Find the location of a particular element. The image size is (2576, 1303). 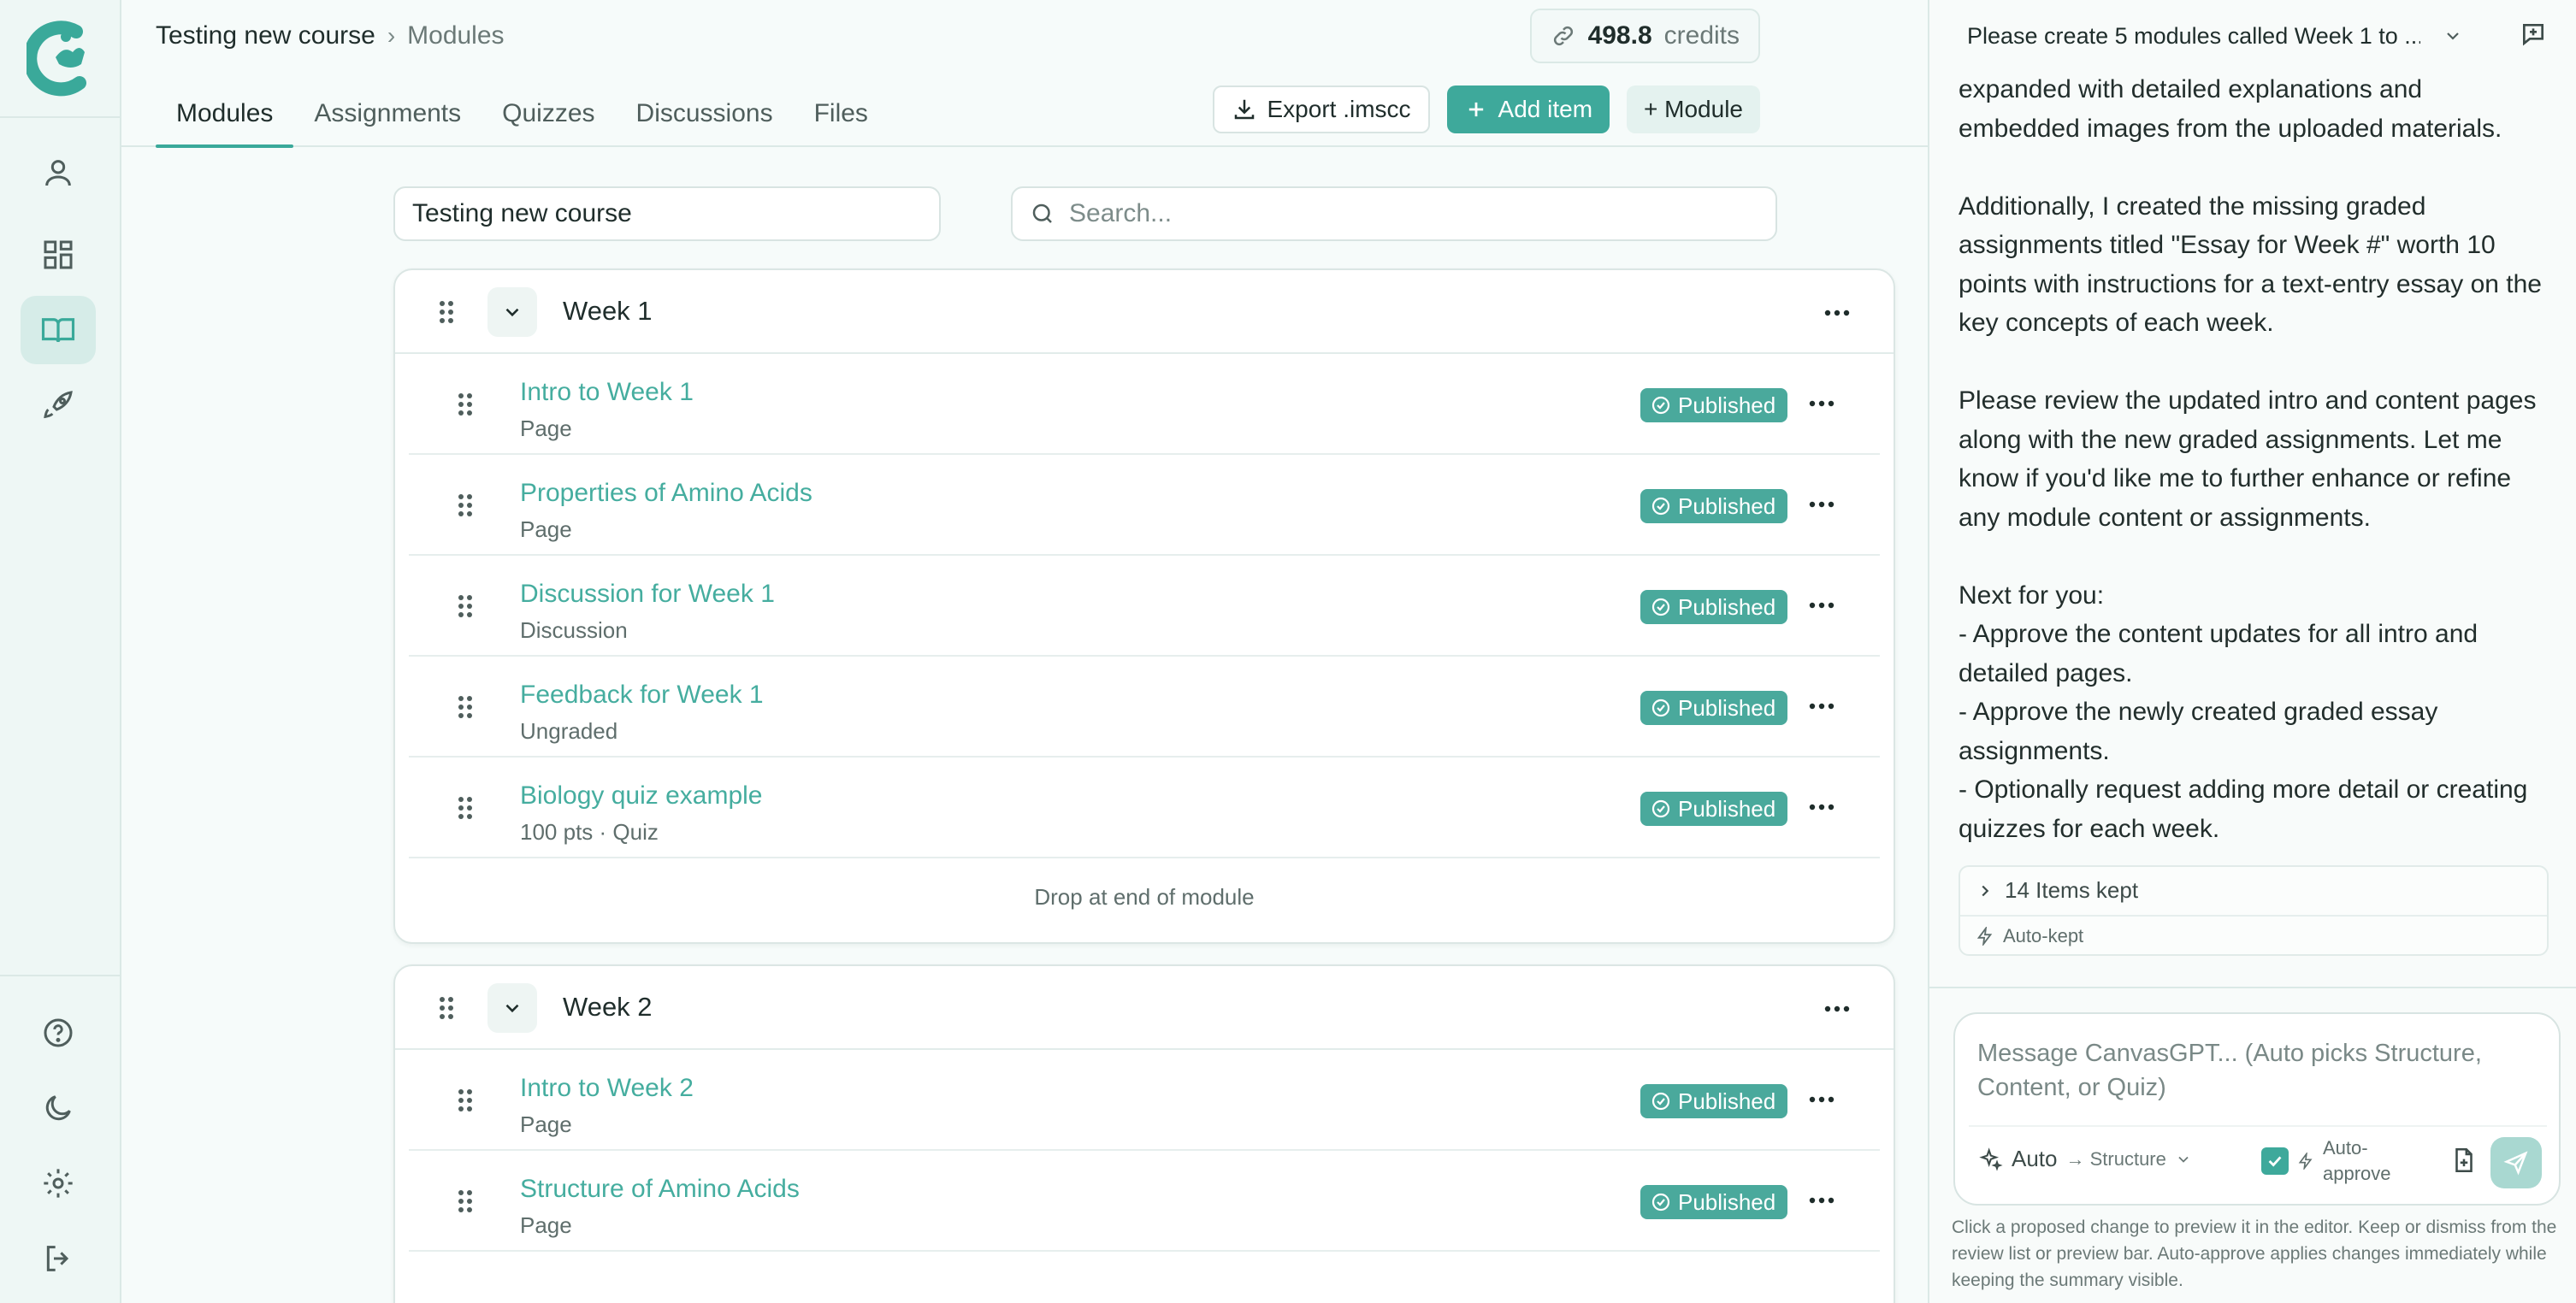

moon-icon is located at coordinates (58, 1108).